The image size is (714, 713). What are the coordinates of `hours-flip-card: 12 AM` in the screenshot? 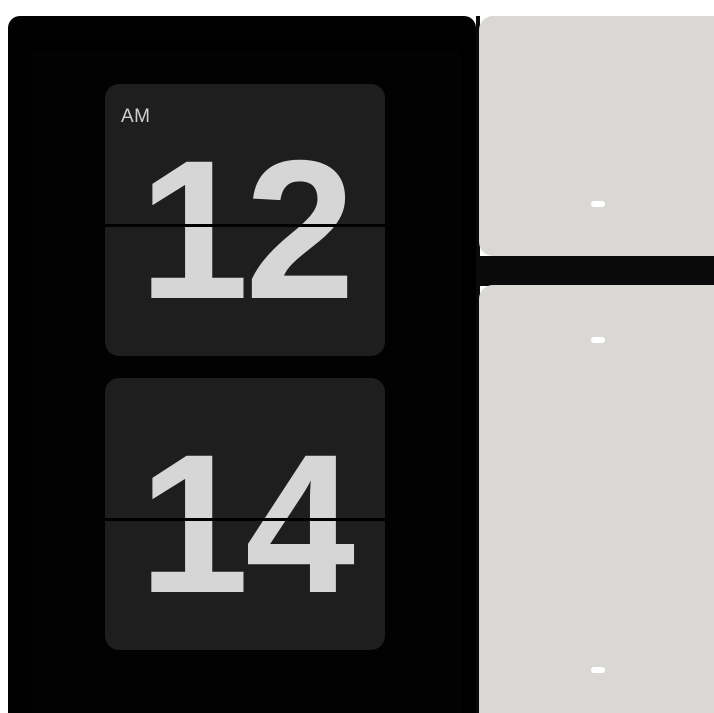 It's located at (245, 220).